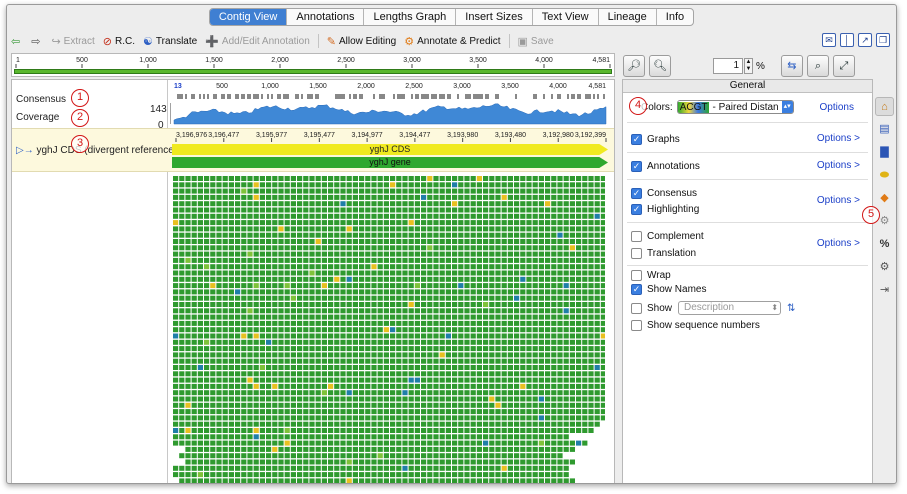 Image resolution: width=907 pixels, height=494 pixels. I want to click on bar-chart-icon: ▇, so click(884, 152).